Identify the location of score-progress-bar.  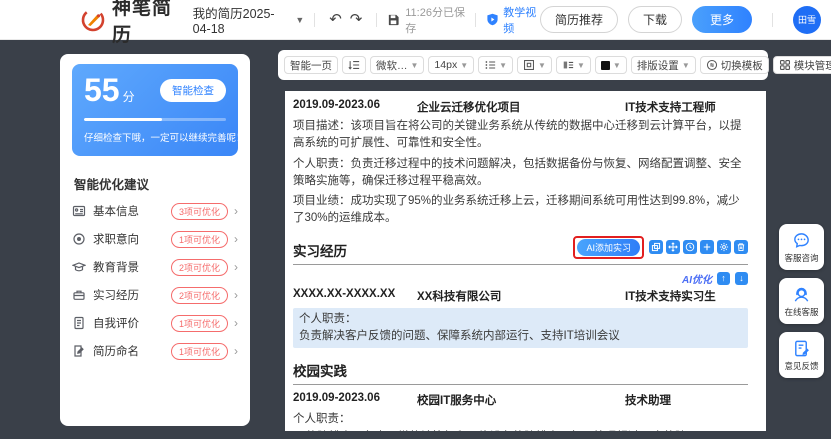
(155, 119).